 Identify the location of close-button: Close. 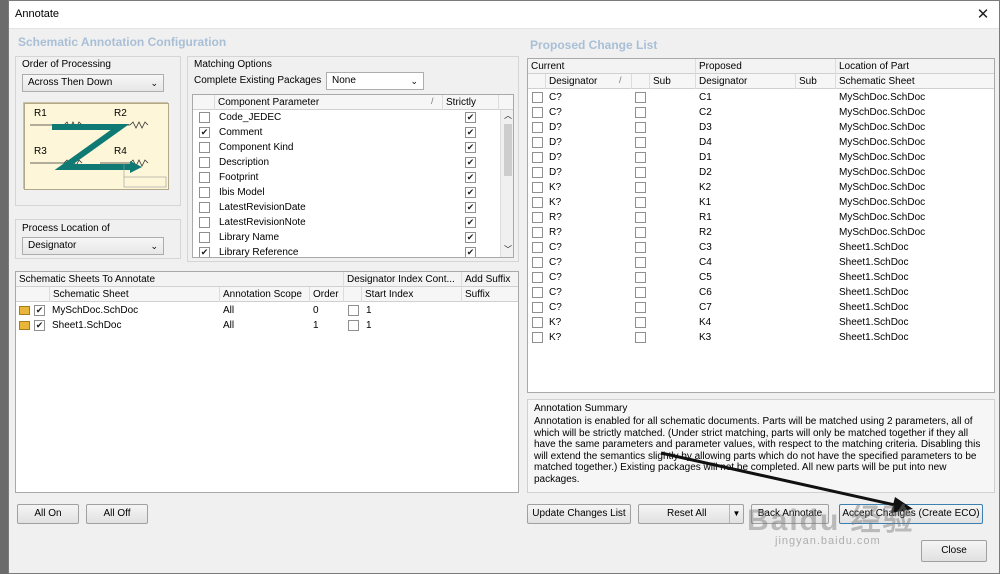
(954, 551).